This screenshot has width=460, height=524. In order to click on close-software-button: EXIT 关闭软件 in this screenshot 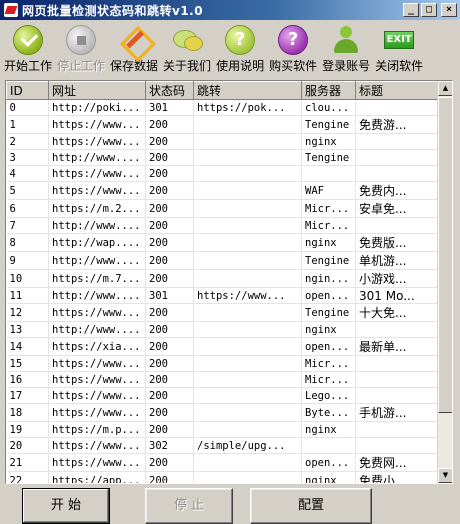, I will do `click(399, 48)`.